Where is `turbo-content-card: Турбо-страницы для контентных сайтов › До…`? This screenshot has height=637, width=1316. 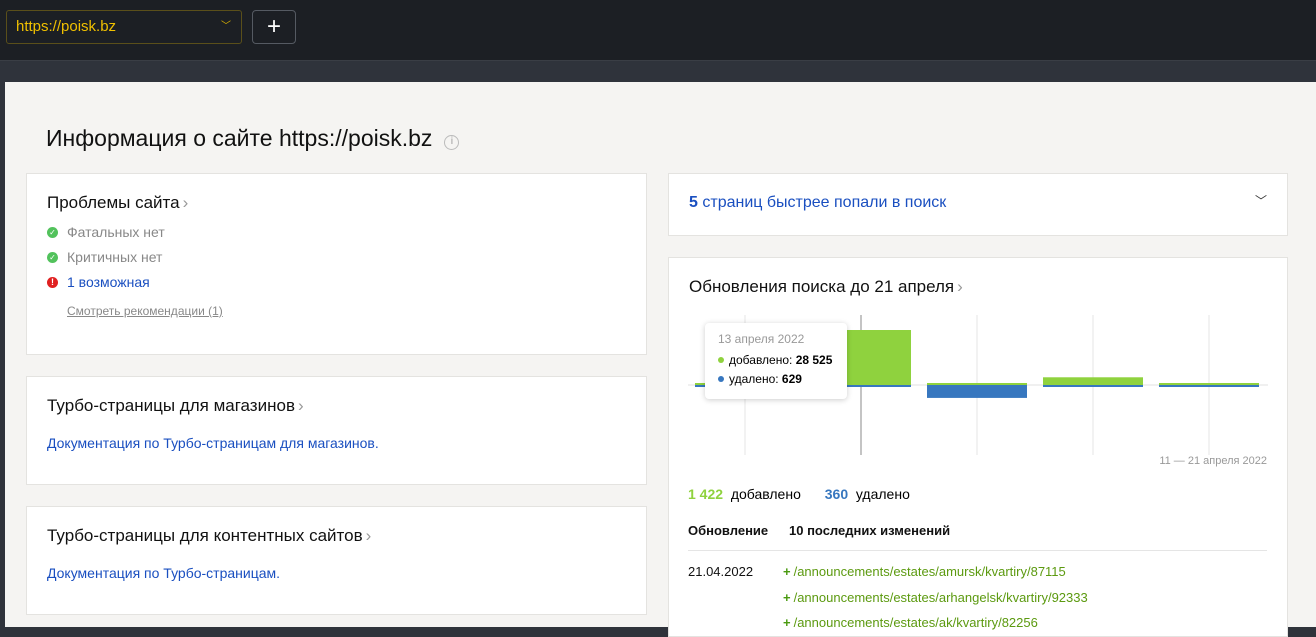
turbo-content-card: Турбо-страницы для контентных сайтов › До… is located at coordinates (336, 560).